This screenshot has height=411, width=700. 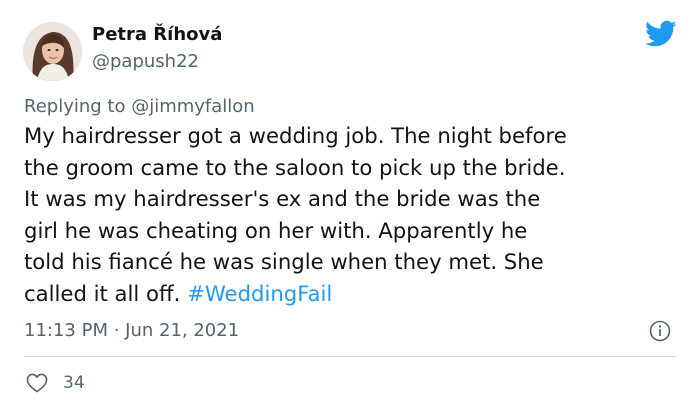 What do you see at coordinates (78, 106) in the screenshot?
I see `replying-to-label: Replying to` at bounding box center [78, 106].